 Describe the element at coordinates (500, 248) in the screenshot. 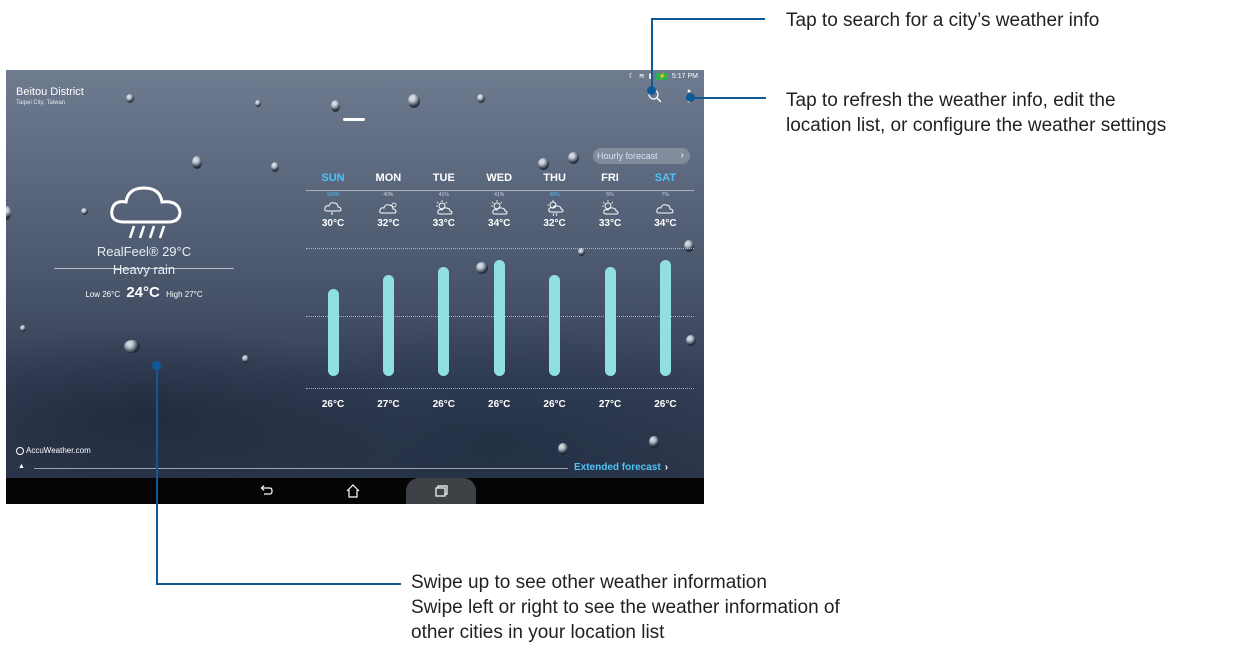

I see `high-guide-line` at that location.